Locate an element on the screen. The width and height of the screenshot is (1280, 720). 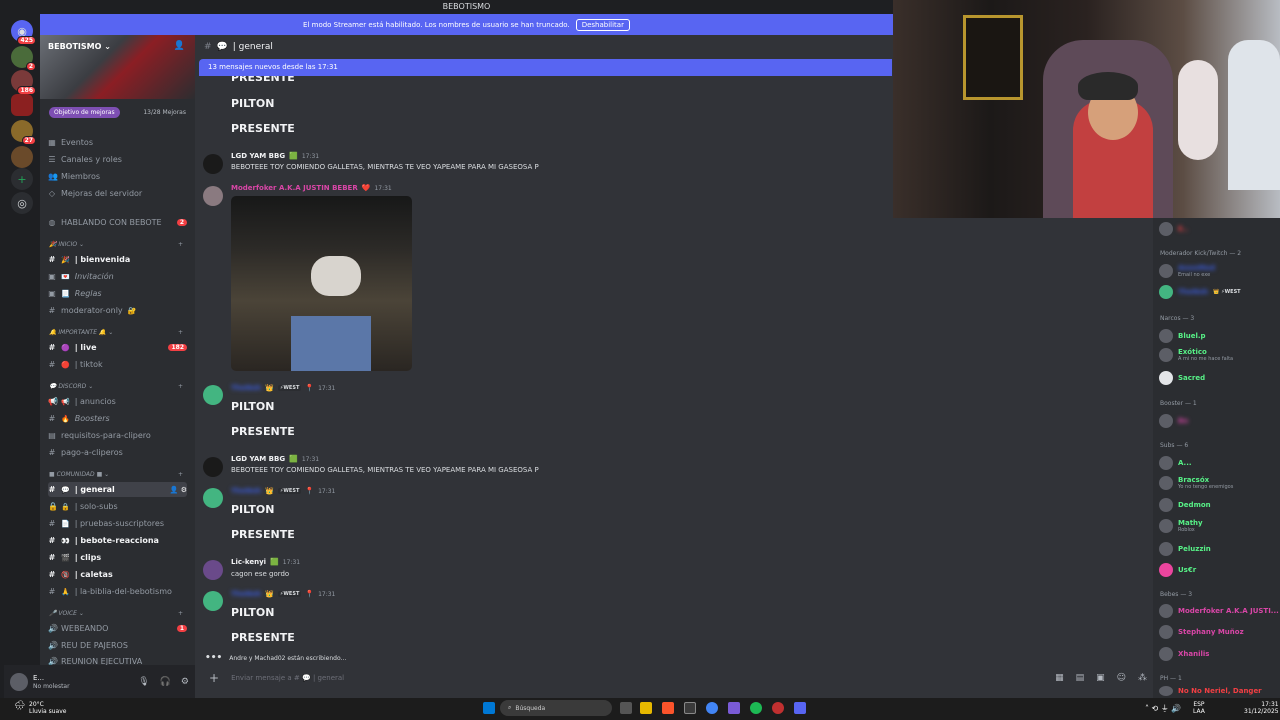
member-item: Bluel.p is located at coordinates (1182, 336).